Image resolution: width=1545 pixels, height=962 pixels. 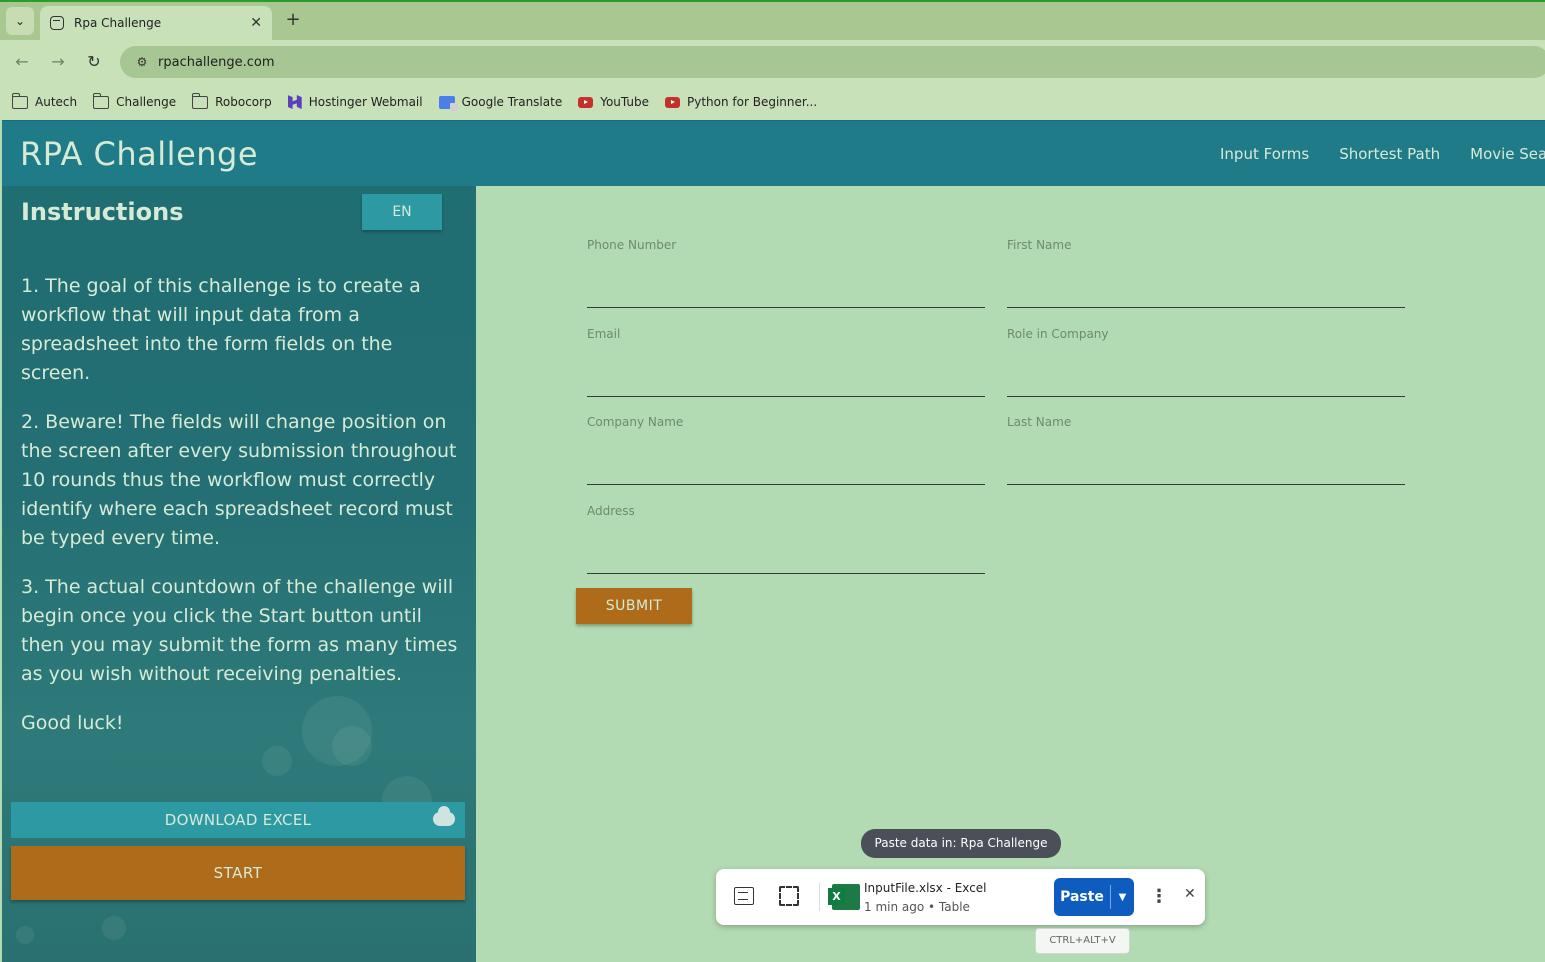 I want to click on field-label: Email, so click(x=604, y=334).